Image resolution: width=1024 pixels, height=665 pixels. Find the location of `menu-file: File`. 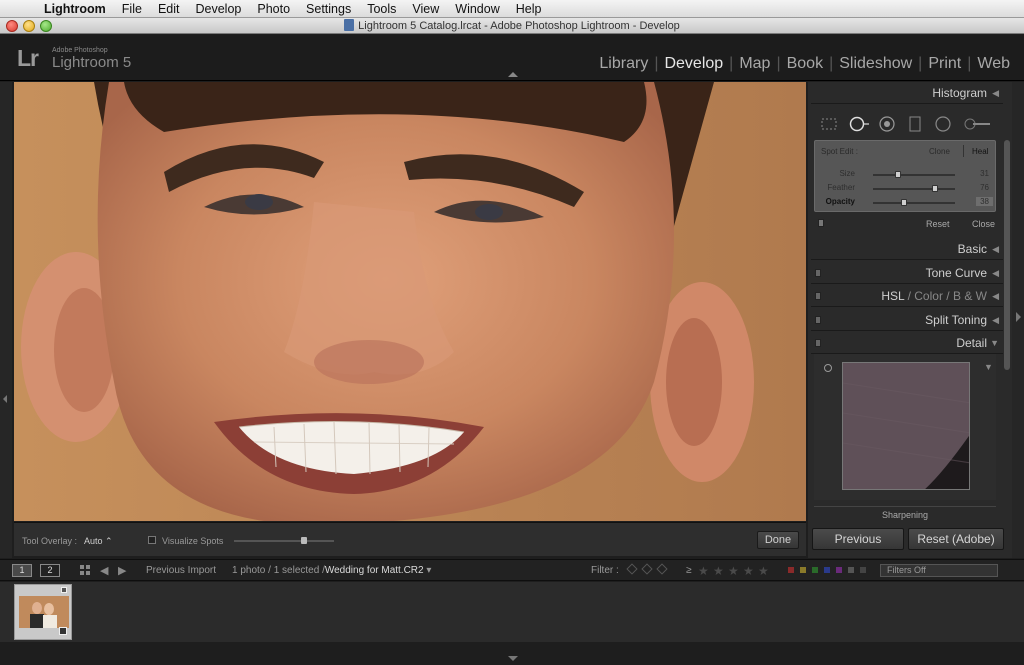

menu-file: File is located at coordinates (132, 9).